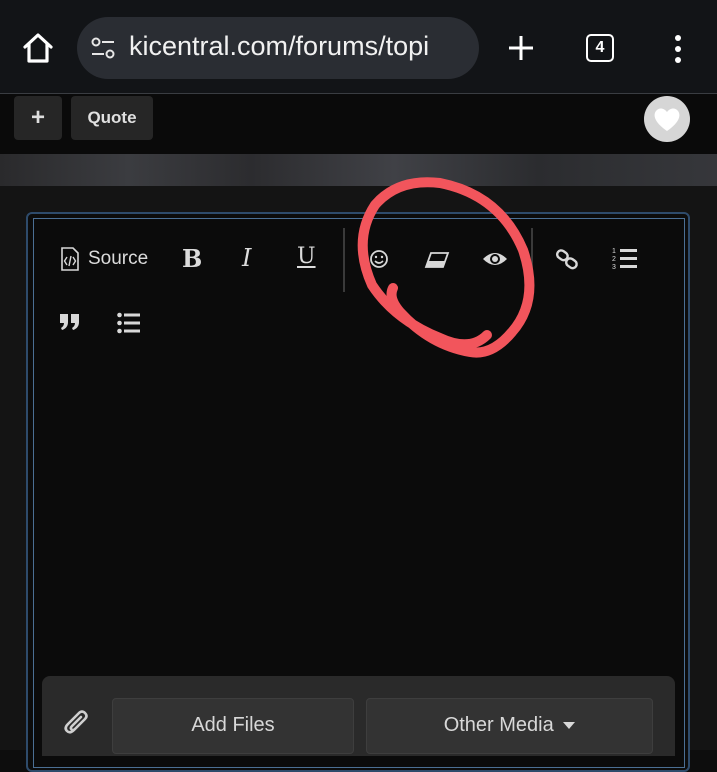 Image resolution: width=717 pixels, height=772 pixels. What do you see at coordinates (614, 267) in the screenshot?
I see `svg-text: 3` at bounding box center [614, 267].